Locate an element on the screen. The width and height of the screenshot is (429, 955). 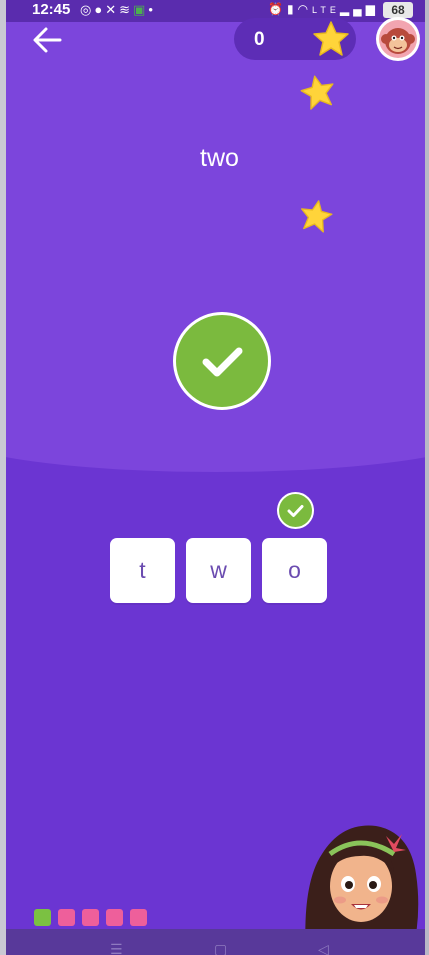
arrow-left-icon is located at coordinates (47, 40).